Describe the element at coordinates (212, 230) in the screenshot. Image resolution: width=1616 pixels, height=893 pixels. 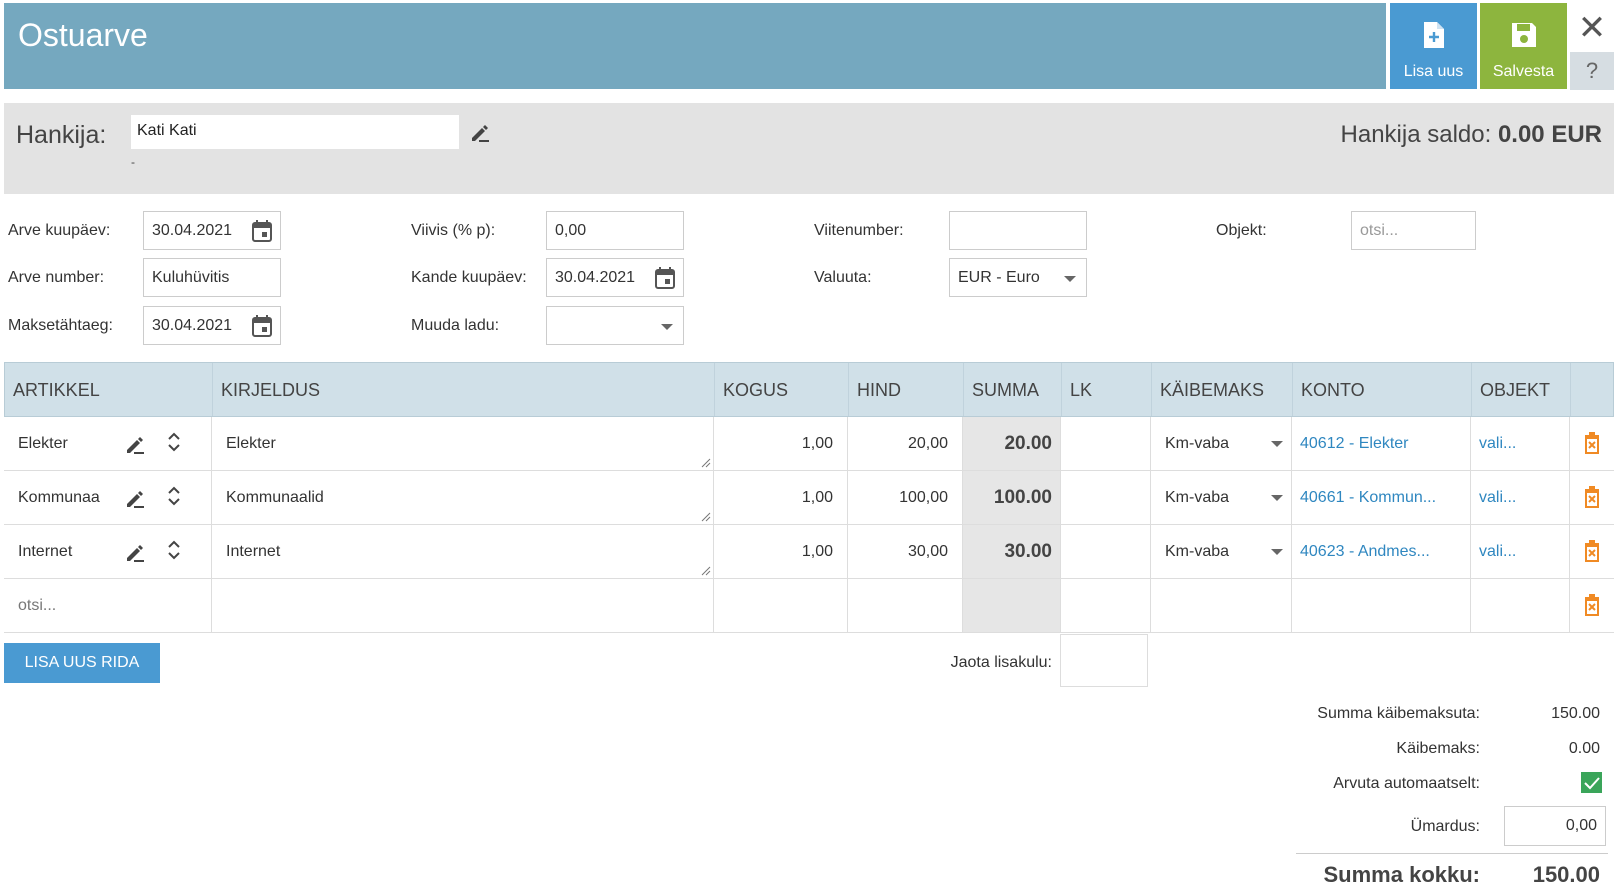
I see `invoice-date-field: 30.04.2021` at that location.